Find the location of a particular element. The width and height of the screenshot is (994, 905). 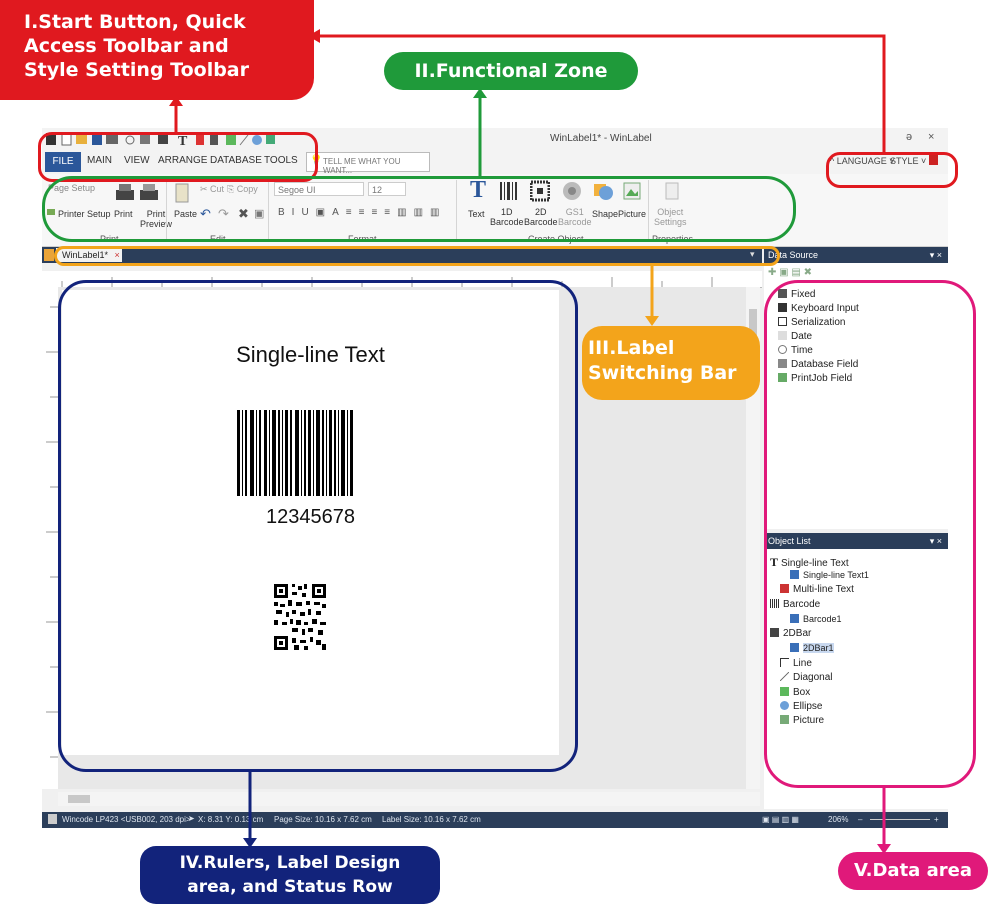

annotation-functional-zone: II.Functional Zone is located at coordinates (511, 71).